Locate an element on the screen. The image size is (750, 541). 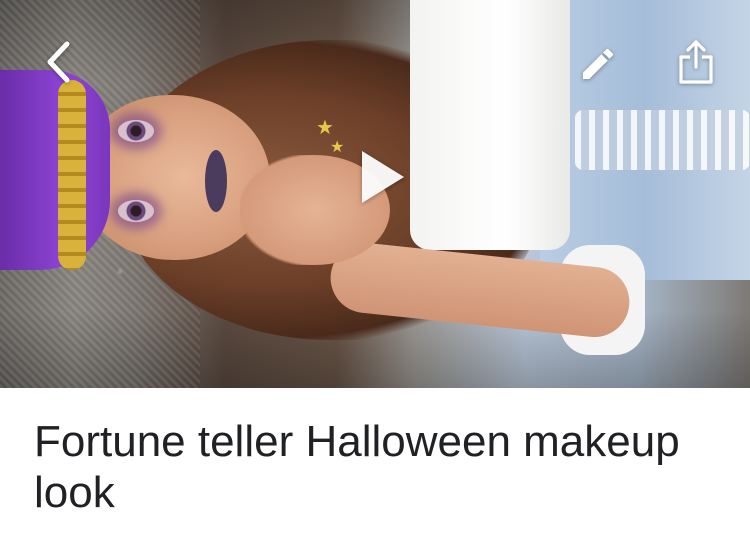
edit-button is located at coordinates (598, 64).